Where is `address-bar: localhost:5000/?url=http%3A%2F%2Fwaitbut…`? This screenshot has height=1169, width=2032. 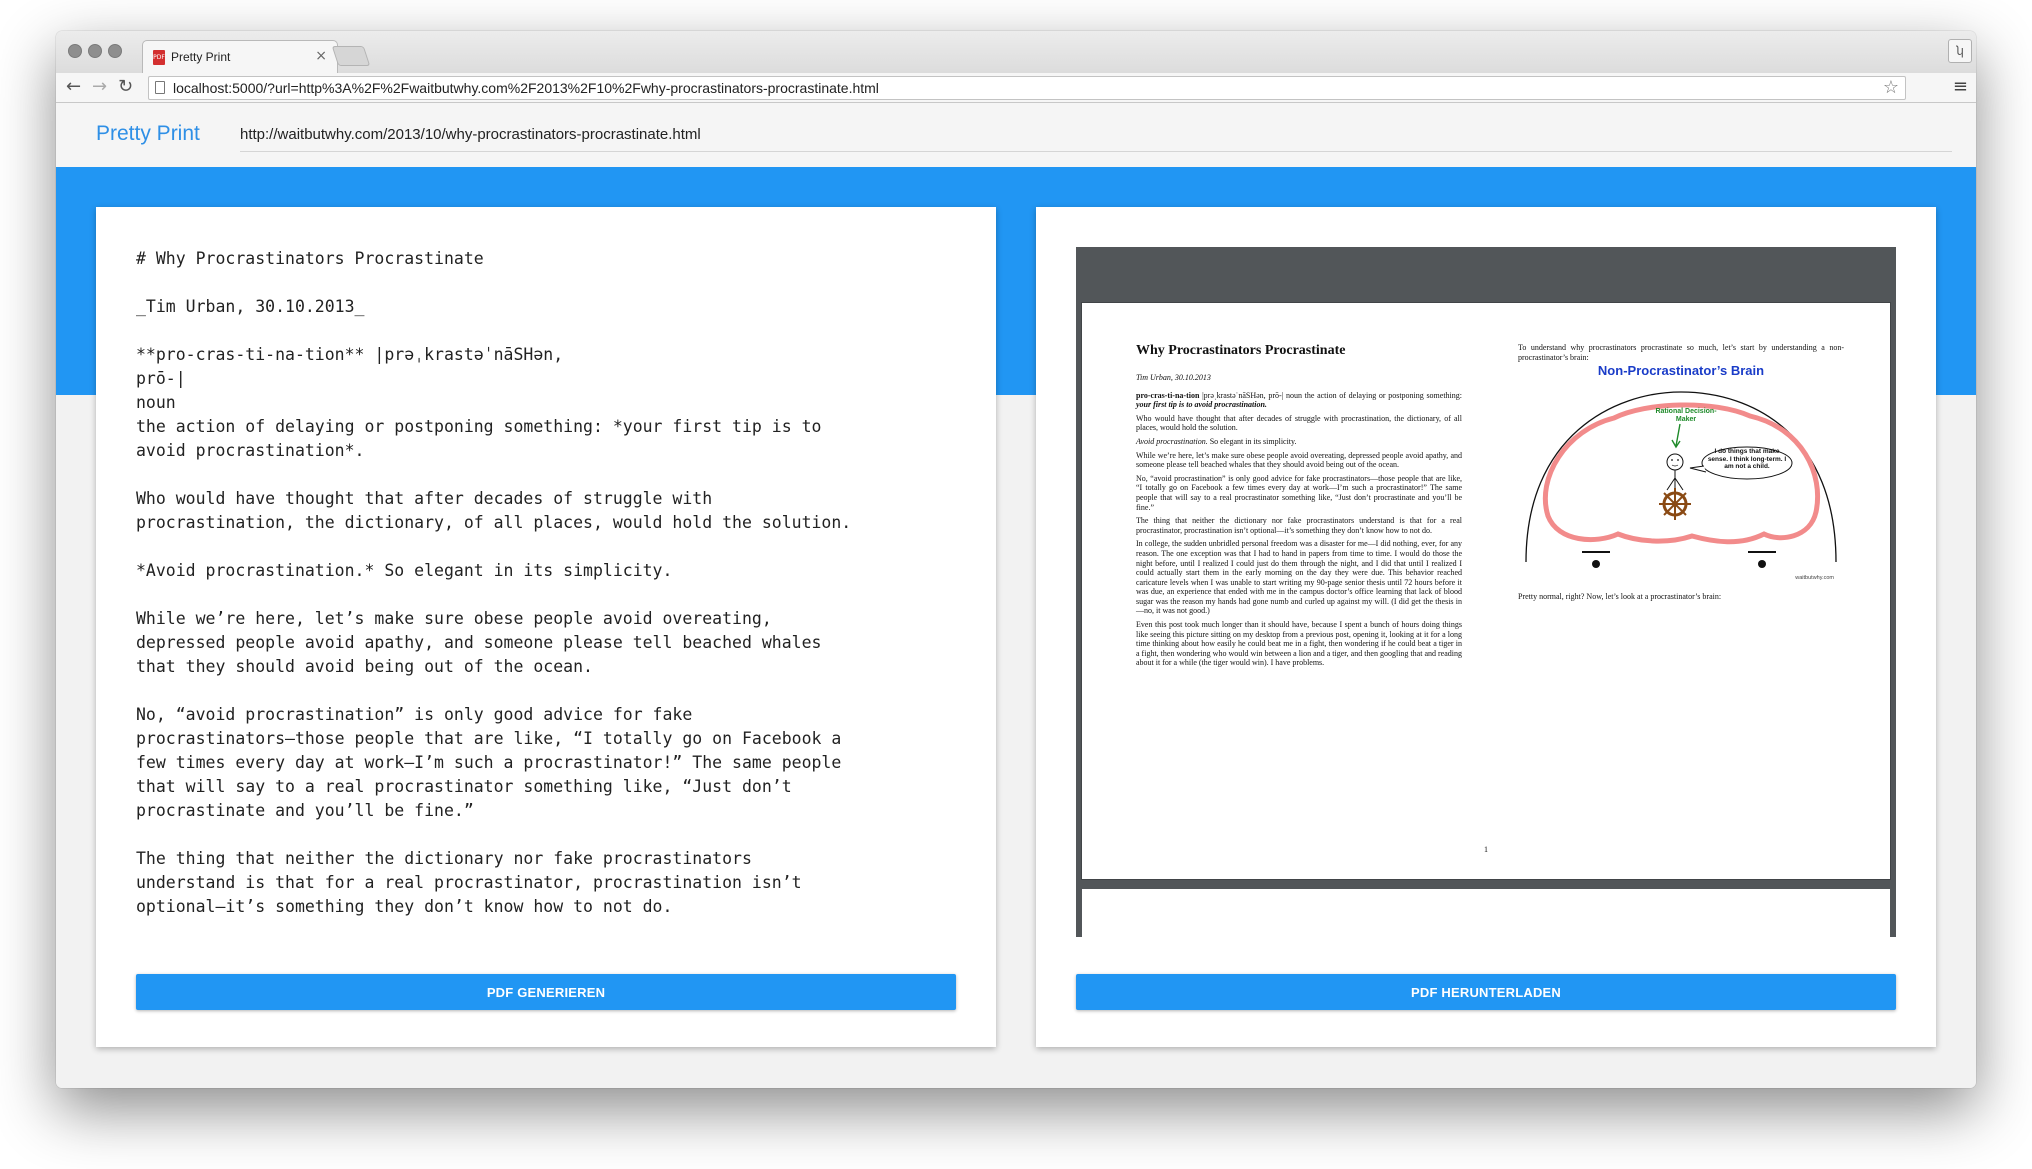
address-bar: localhost:5000/?url=http%3A%2F%2Fwaitbut… is located at coordinates (1027, 88).